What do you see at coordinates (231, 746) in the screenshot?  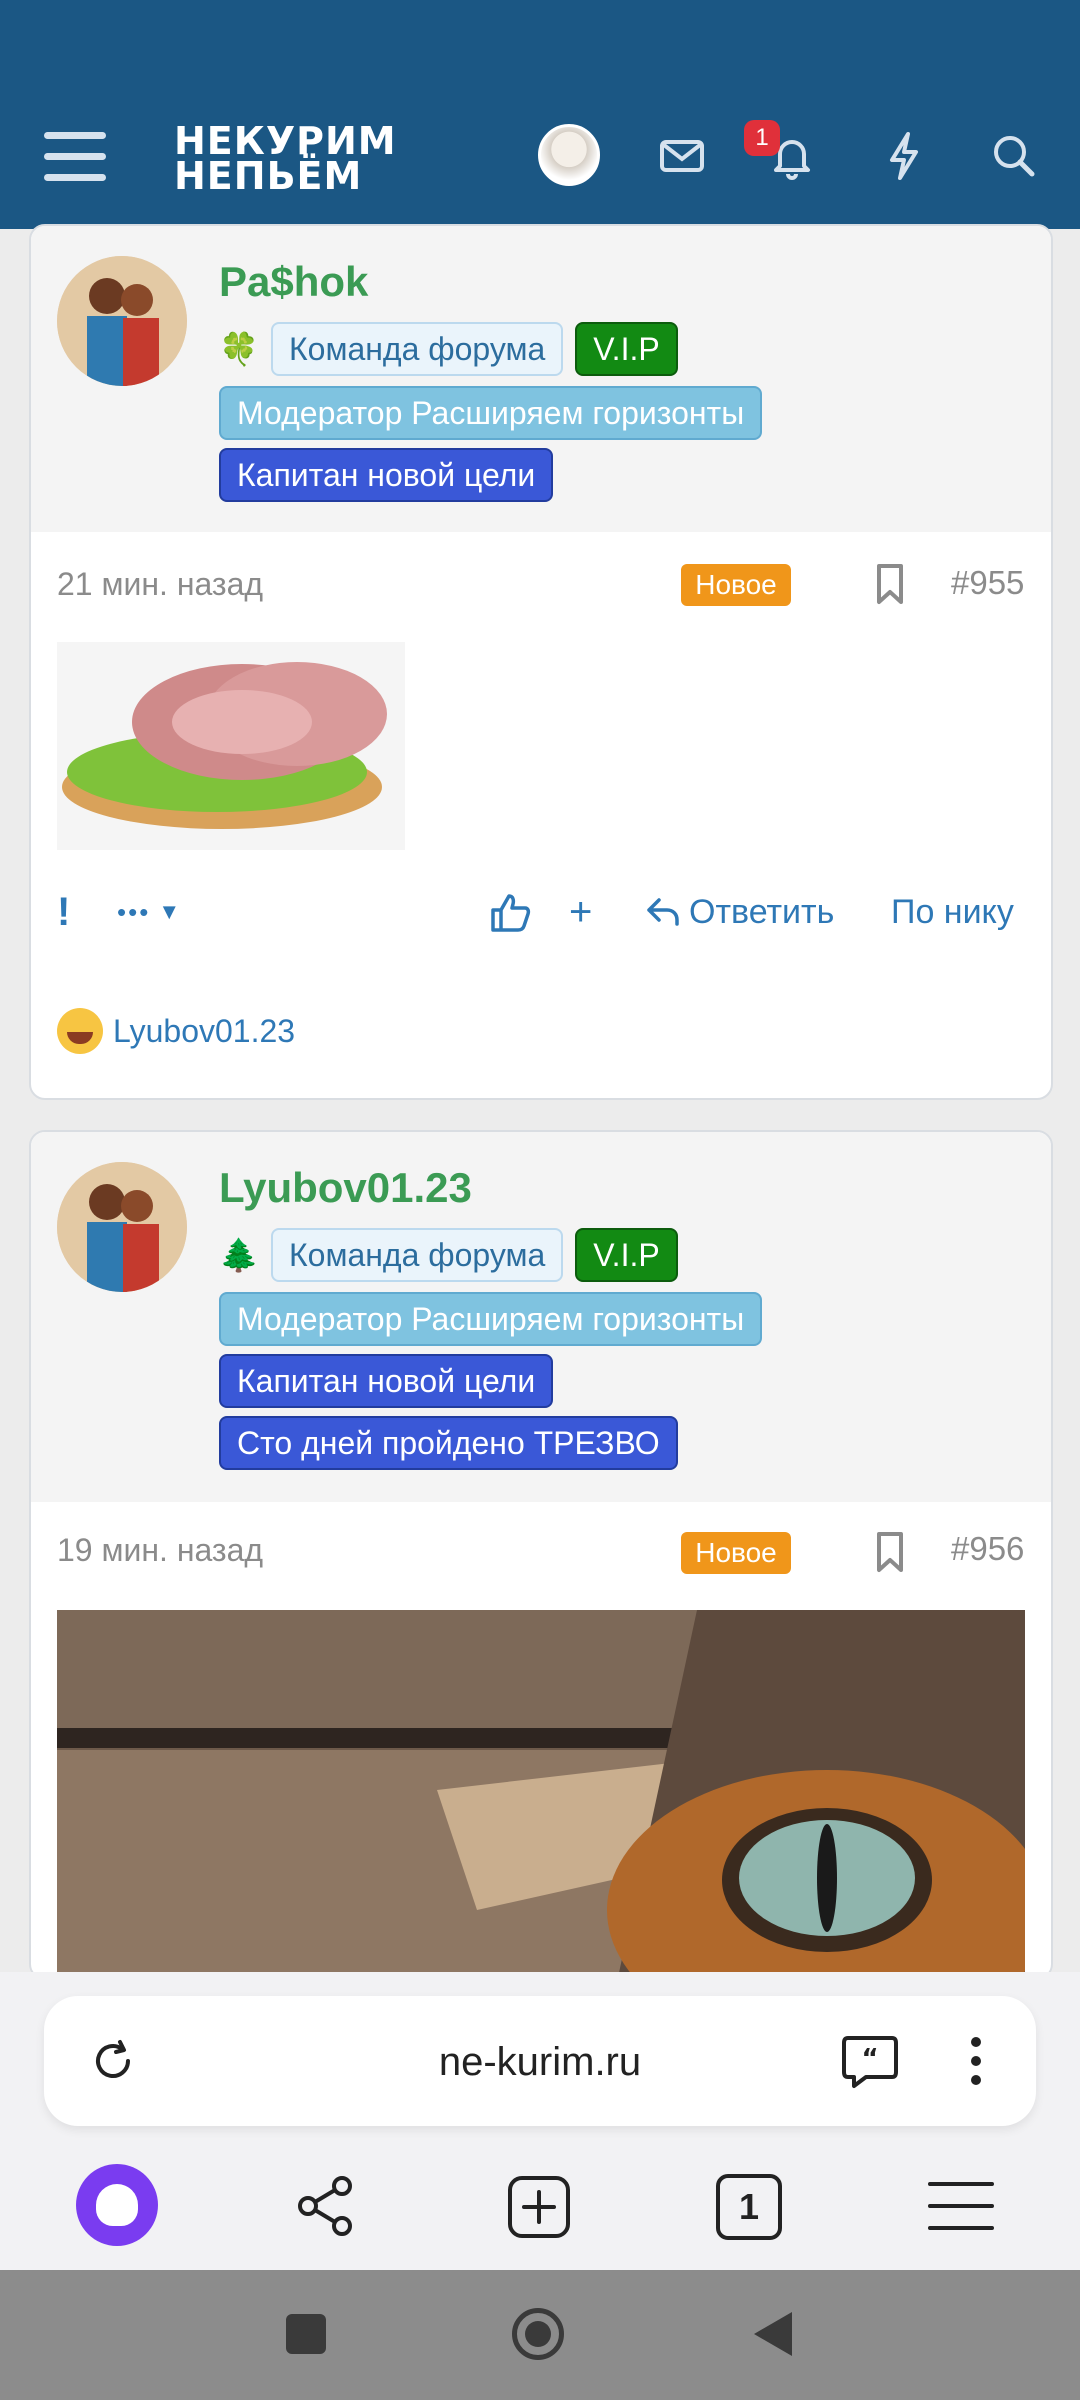 I see `sandwich-image` at bounding box center [231, 746].